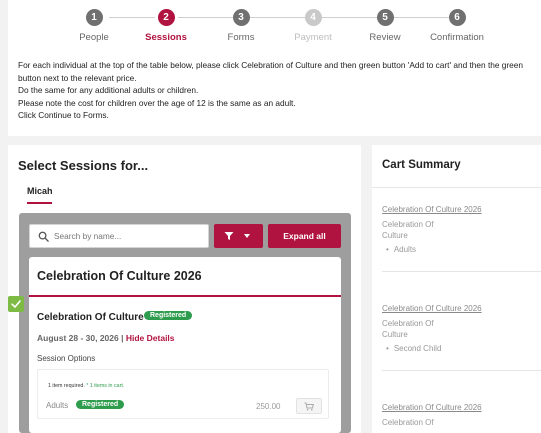 Image resolution: width=541 pixels, height=433 pixels. What do you see at coordinates (229, 236) in the screenshot?
I see `filter-icon` at bounding box center [229, 236].